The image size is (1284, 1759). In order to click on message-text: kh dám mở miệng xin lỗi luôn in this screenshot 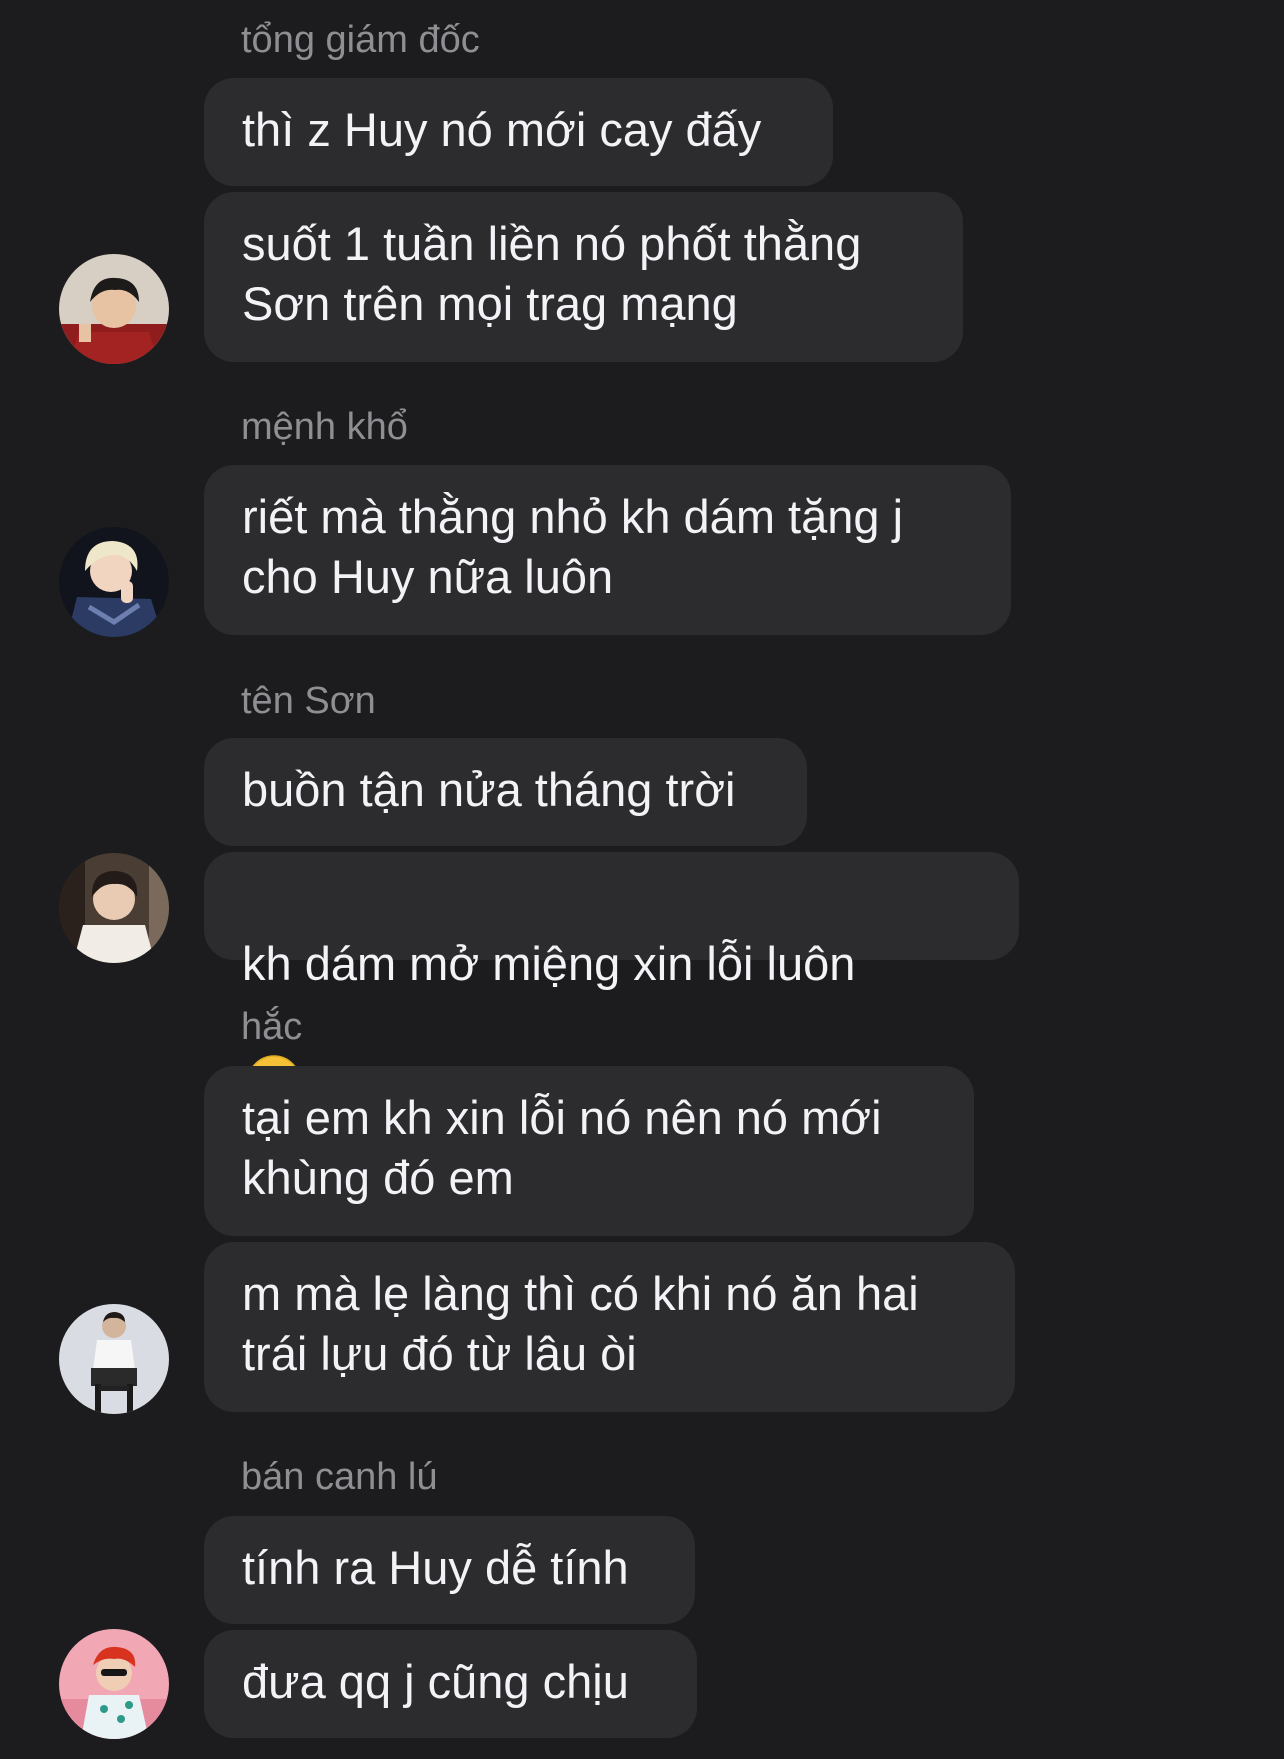, I will do `click(549, 963)`.